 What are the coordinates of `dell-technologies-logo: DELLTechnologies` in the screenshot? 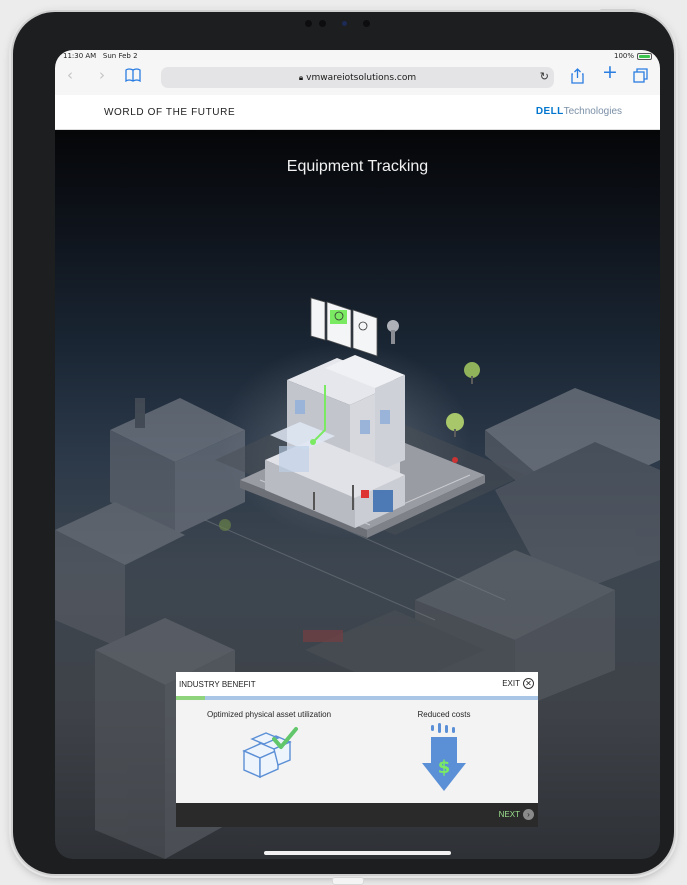 It's located at (579, 111).